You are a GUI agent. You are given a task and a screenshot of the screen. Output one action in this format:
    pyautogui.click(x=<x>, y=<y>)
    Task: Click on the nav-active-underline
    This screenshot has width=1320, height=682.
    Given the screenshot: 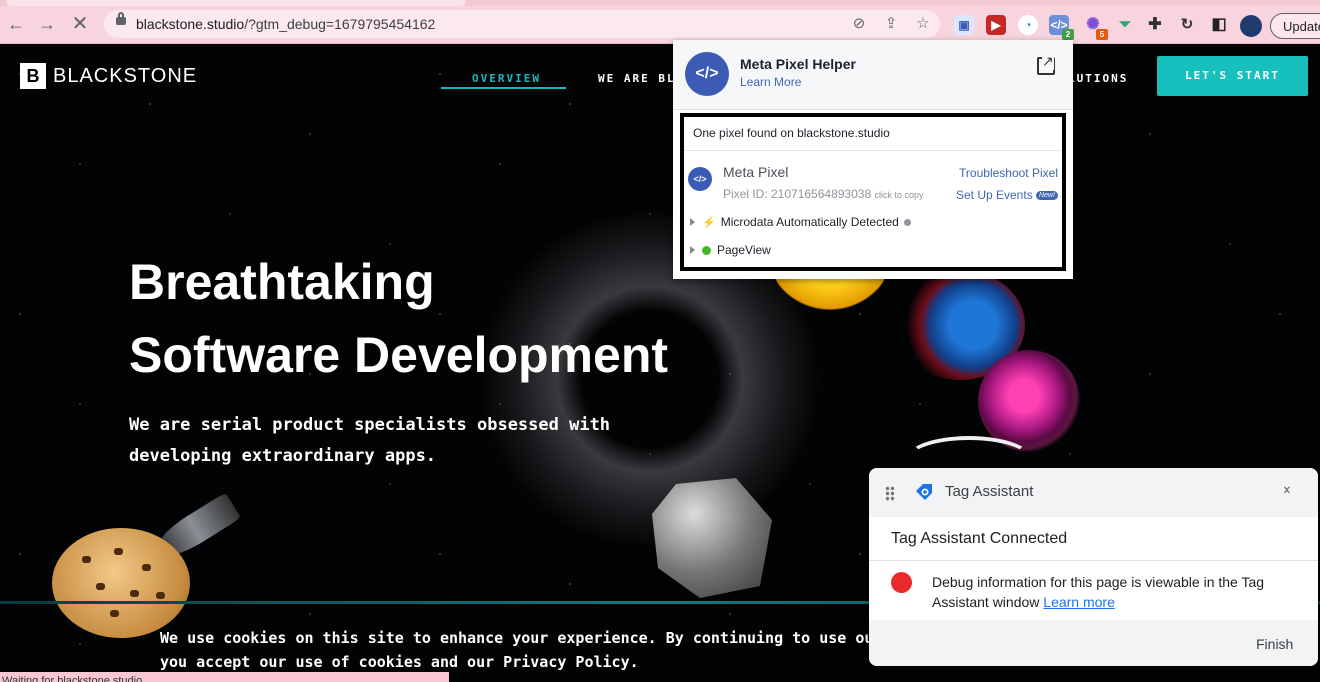 What is the action you would take?
    pyautogui.click(x=503, y=88)
    